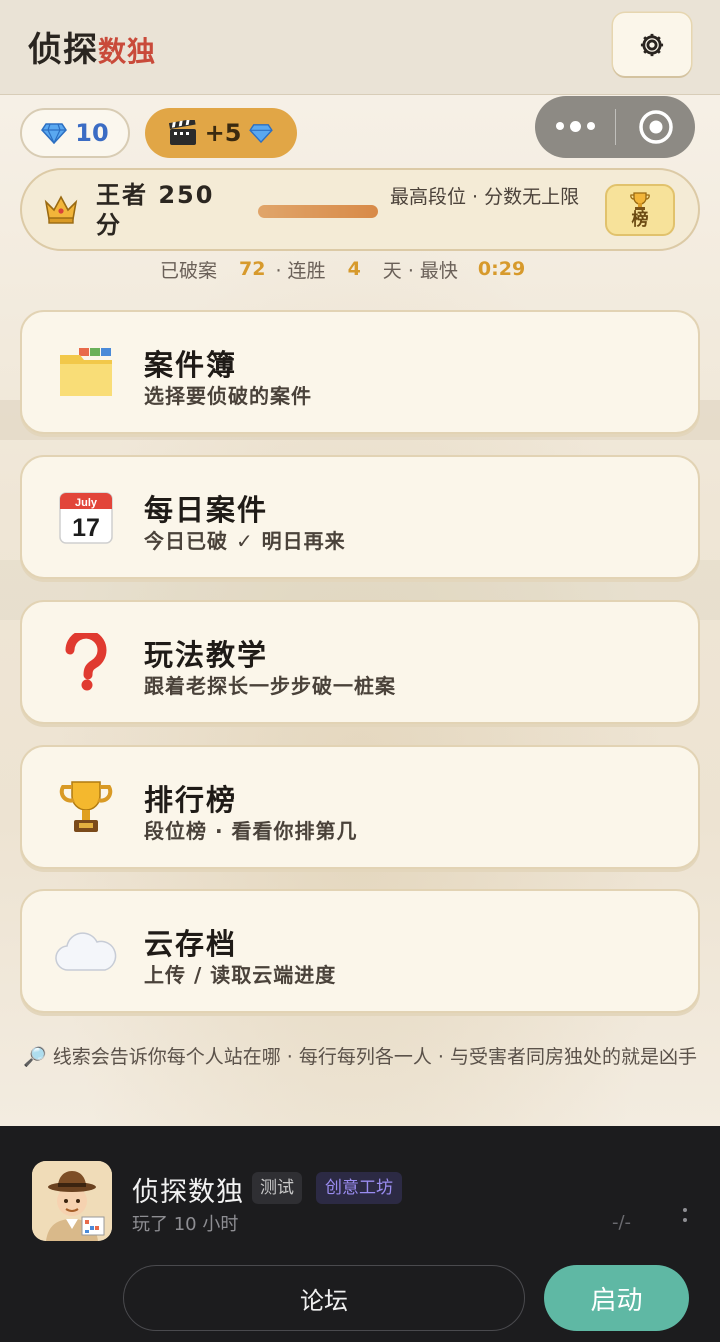  I want to click on app-icon, so click(72, 1201).